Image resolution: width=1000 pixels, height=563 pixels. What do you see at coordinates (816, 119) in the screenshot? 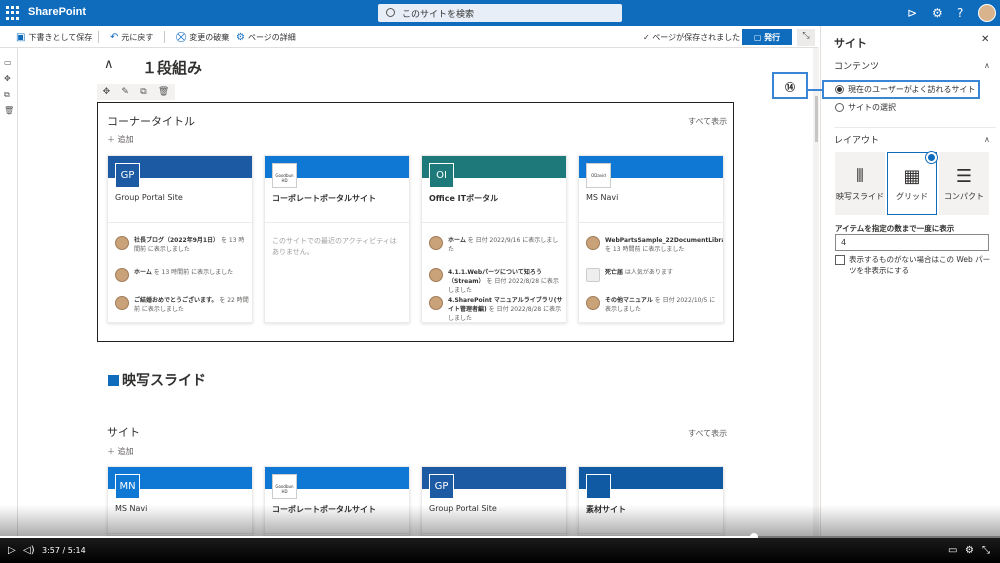
I see `scrollbar-thumb` at bounding box center [816, 119].